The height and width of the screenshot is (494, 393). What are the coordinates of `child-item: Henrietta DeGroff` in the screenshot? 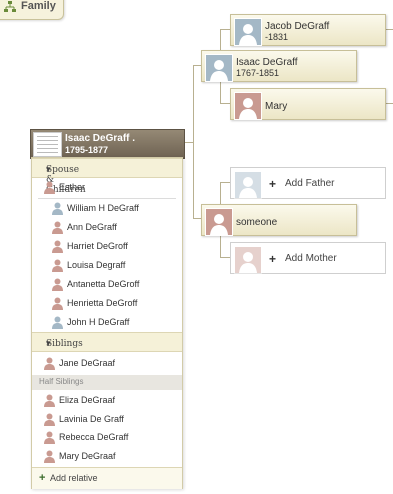 It's located at (117, 304).